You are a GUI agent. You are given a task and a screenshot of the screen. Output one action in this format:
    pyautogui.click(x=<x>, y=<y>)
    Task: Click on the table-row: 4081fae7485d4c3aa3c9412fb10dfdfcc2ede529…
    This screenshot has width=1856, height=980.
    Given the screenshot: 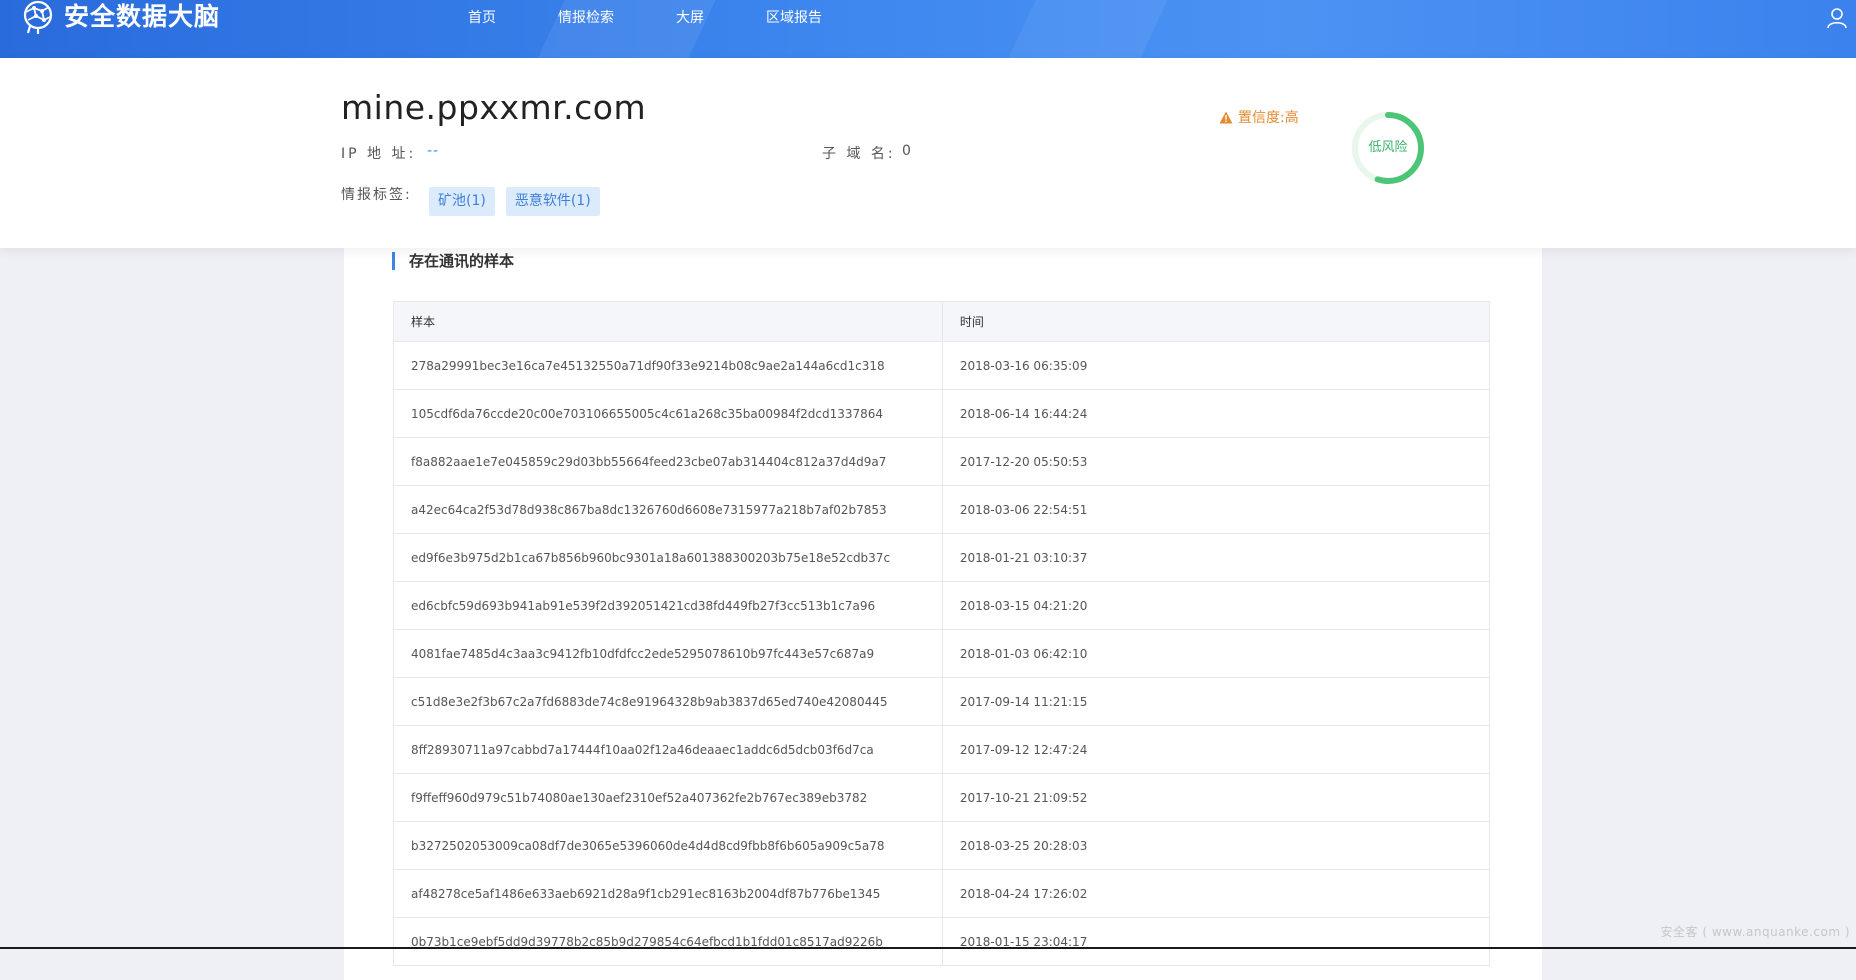 What is the action you would take?
    pyautogui.click(x=942, y=653)
    